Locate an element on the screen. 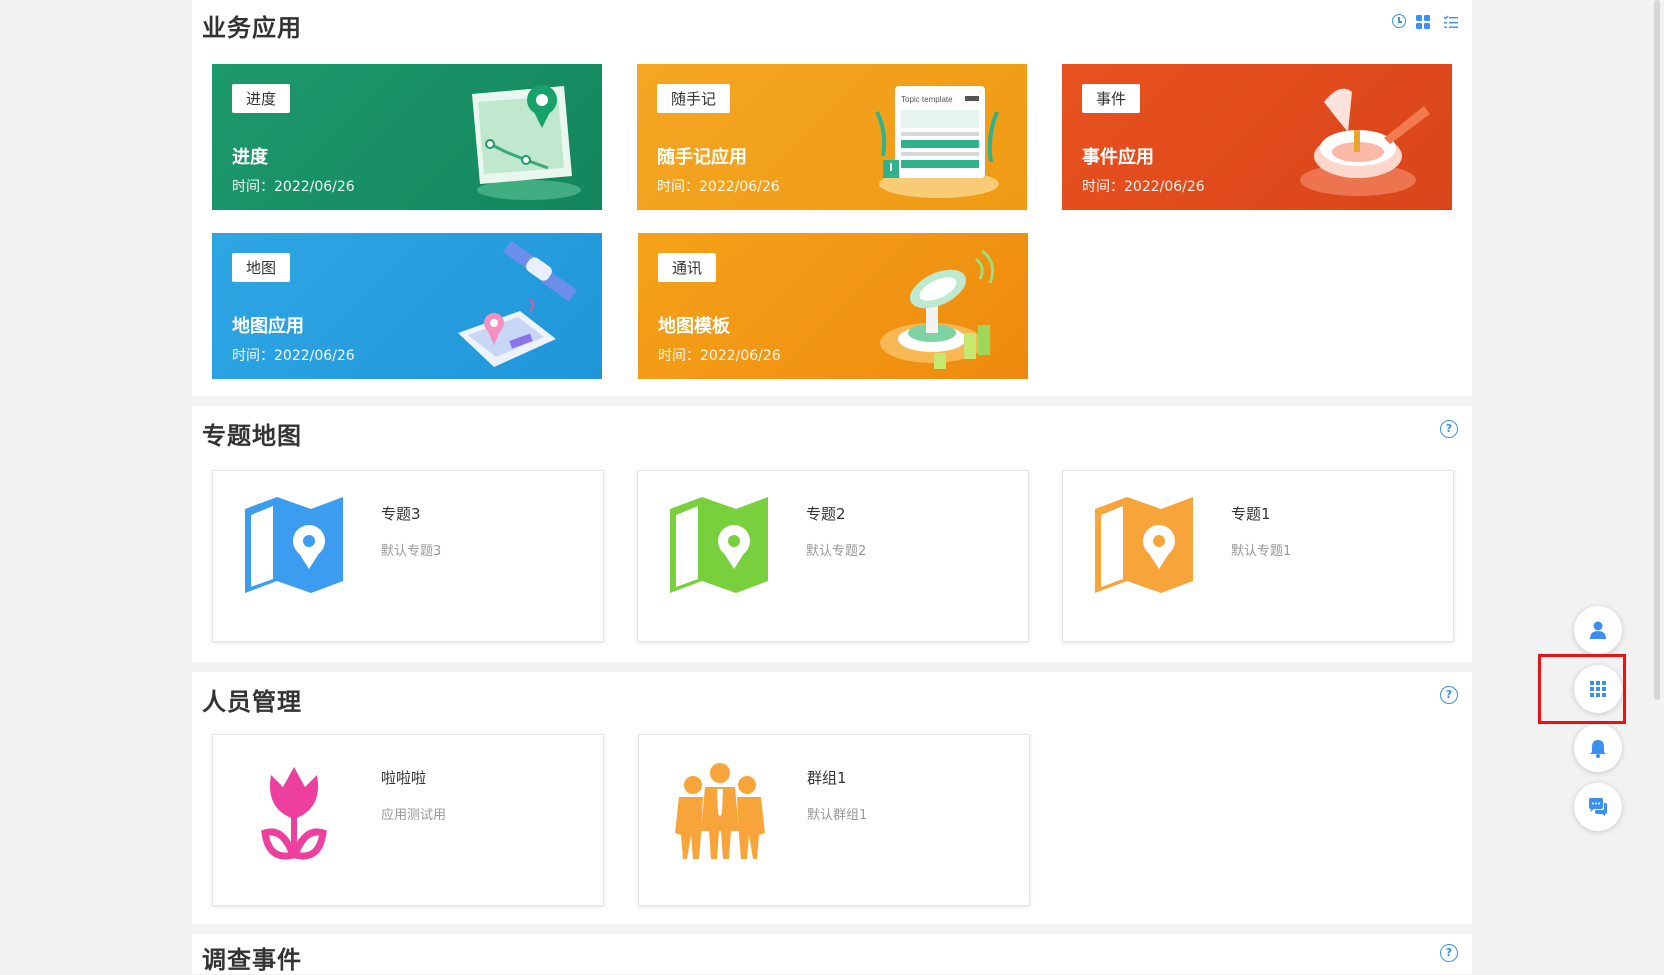 The image size is (1664, 975). app-banner-notes: 随手记 随手记应用 时间：2022/06/26 Topic template is located at coordinates (832, 137).